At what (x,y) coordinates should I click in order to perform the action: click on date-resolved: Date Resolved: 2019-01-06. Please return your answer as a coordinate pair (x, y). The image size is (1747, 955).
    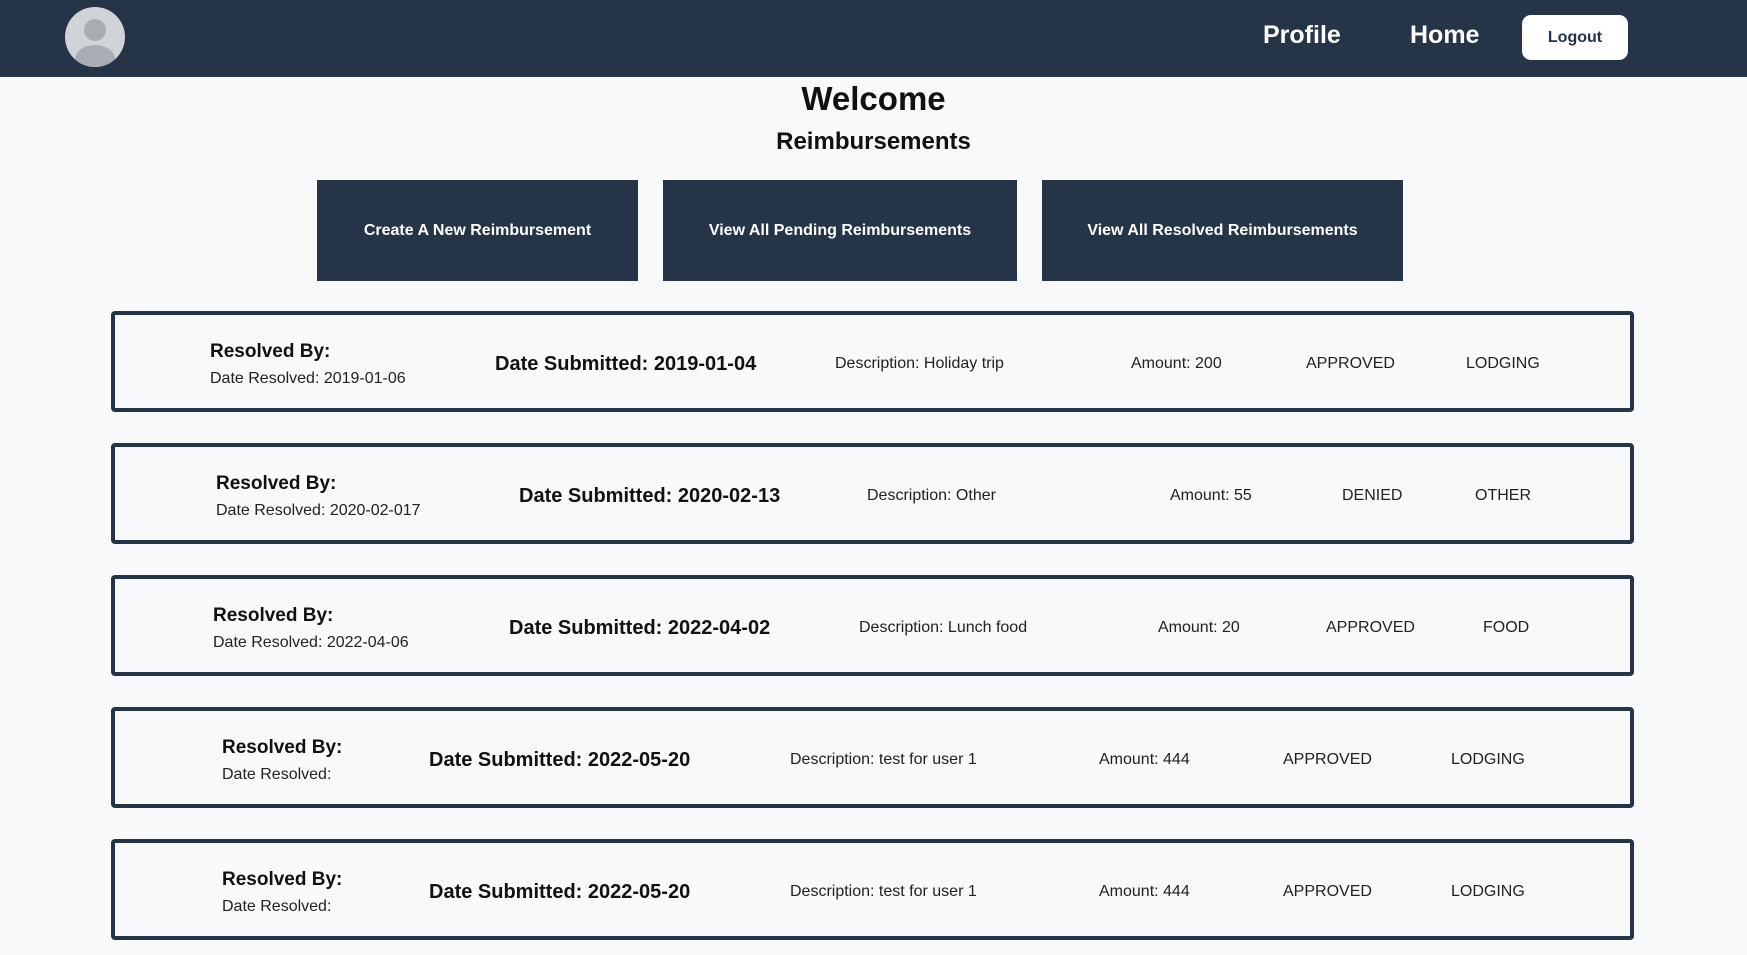
    Looking at the image, I should click on (308, 378).